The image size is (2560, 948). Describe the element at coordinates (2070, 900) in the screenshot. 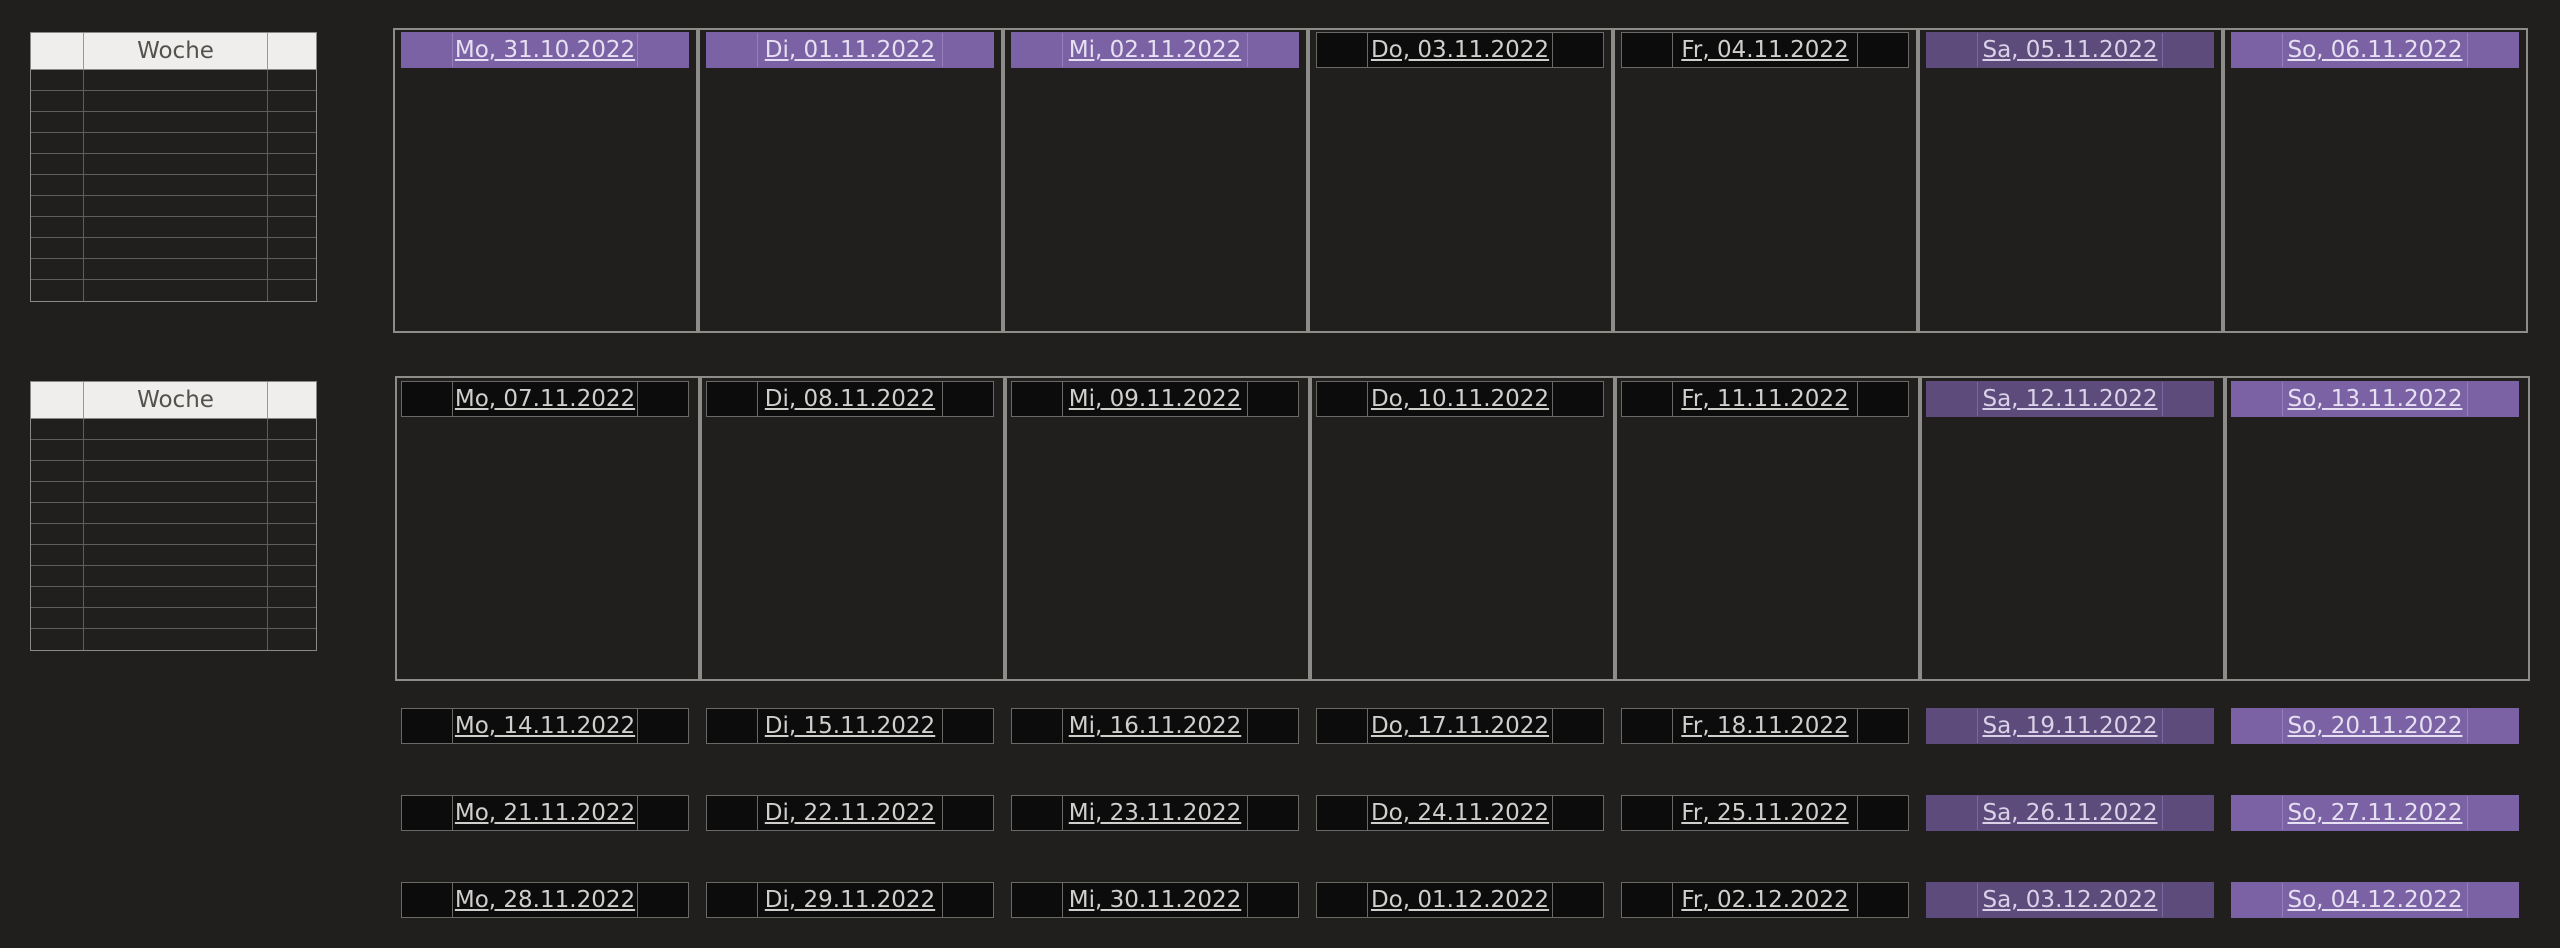

I see `date-link: Sa, 03.12.2022` at that location.